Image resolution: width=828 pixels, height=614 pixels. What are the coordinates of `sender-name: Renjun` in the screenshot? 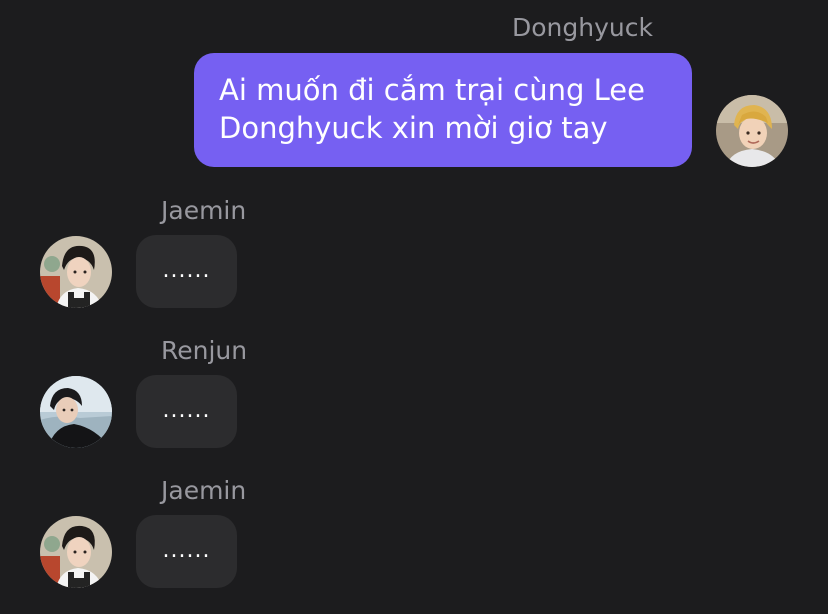 It's located at (204, 350).